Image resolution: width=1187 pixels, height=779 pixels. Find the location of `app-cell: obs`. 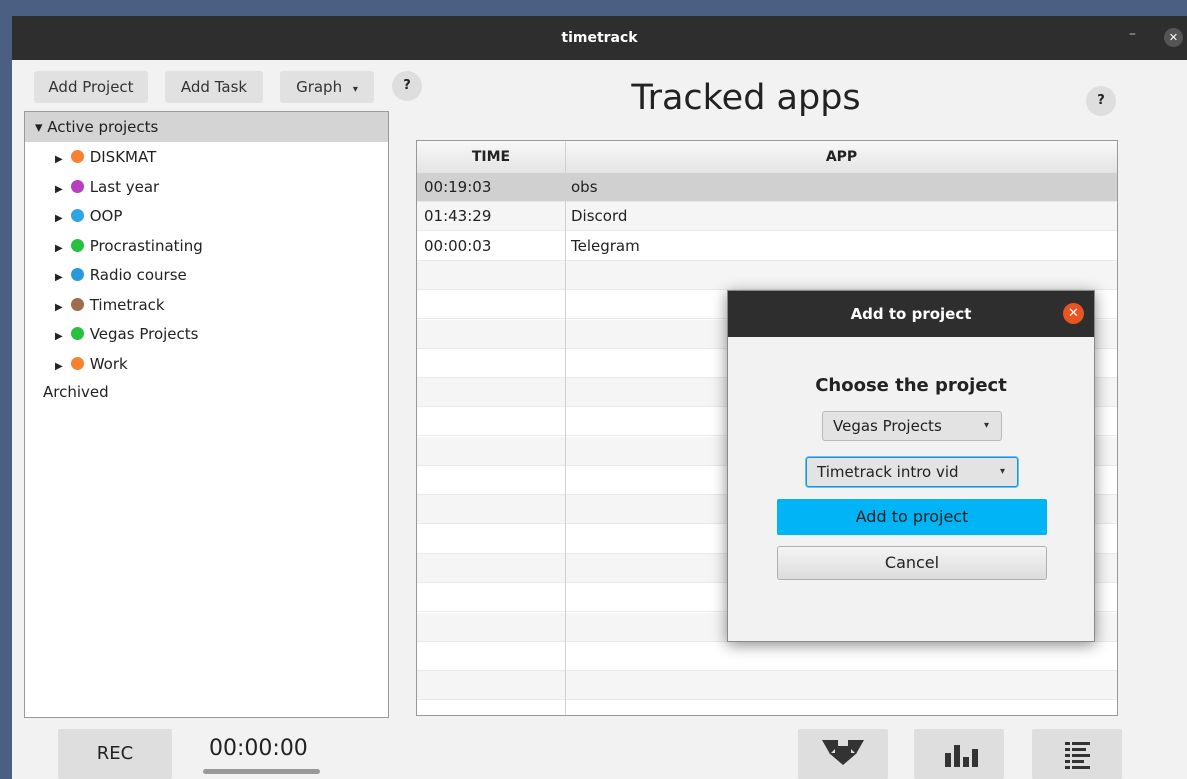

app-cell: obs is located at coordinates (584, 187).